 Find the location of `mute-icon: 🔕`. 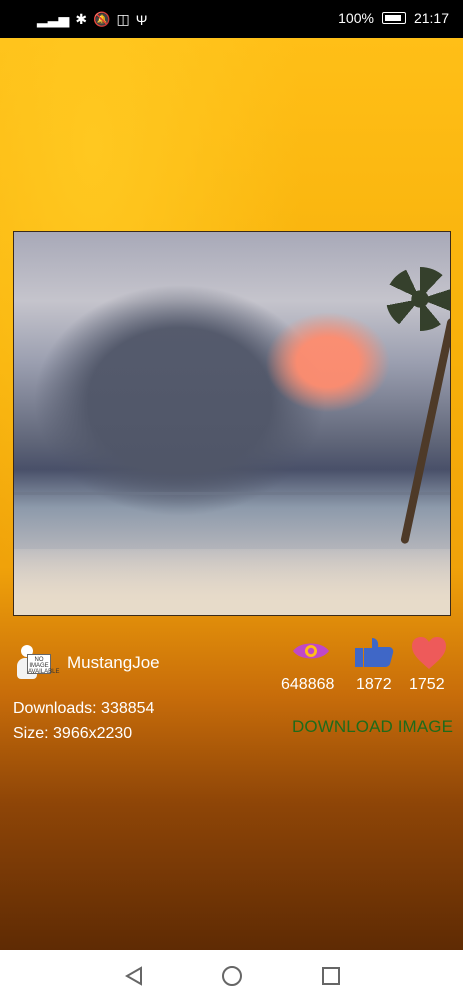

mute-icon: 🔕 is located at coordinates (102, 19).